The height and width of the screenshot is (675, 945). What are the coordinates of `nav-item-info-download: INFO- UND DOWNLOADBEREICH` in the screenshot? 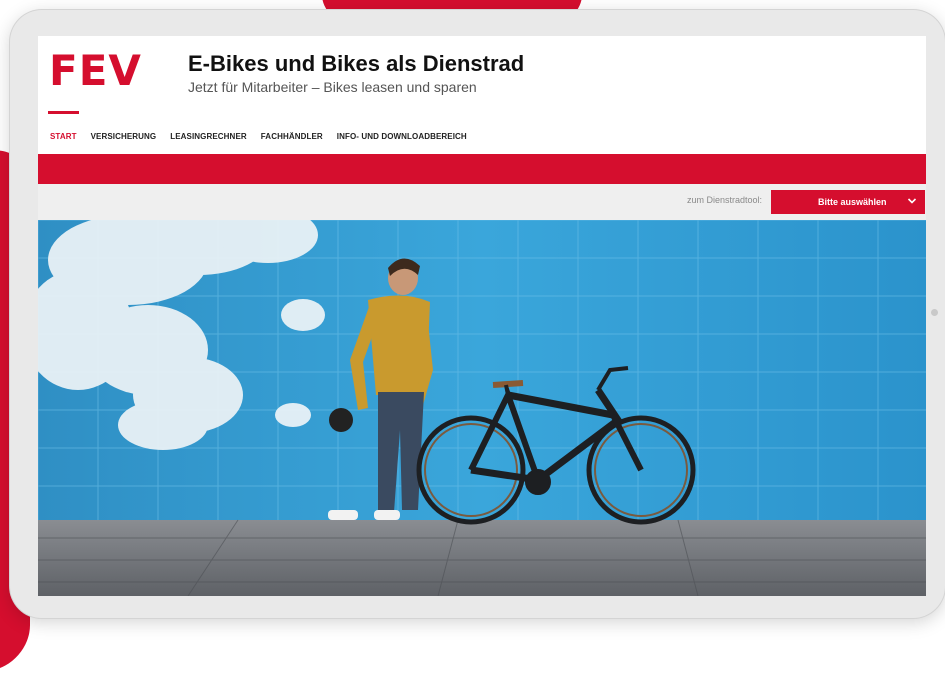 It's located at (402, 136).